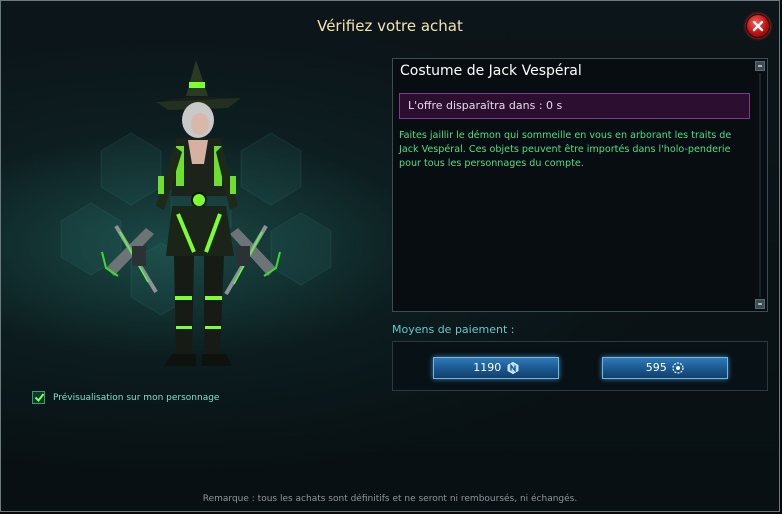 This screenshot has width=782, height=514. Describe the element at coordinates (678, 368) in the screenshot. I see `omnibit-icon` at that location.